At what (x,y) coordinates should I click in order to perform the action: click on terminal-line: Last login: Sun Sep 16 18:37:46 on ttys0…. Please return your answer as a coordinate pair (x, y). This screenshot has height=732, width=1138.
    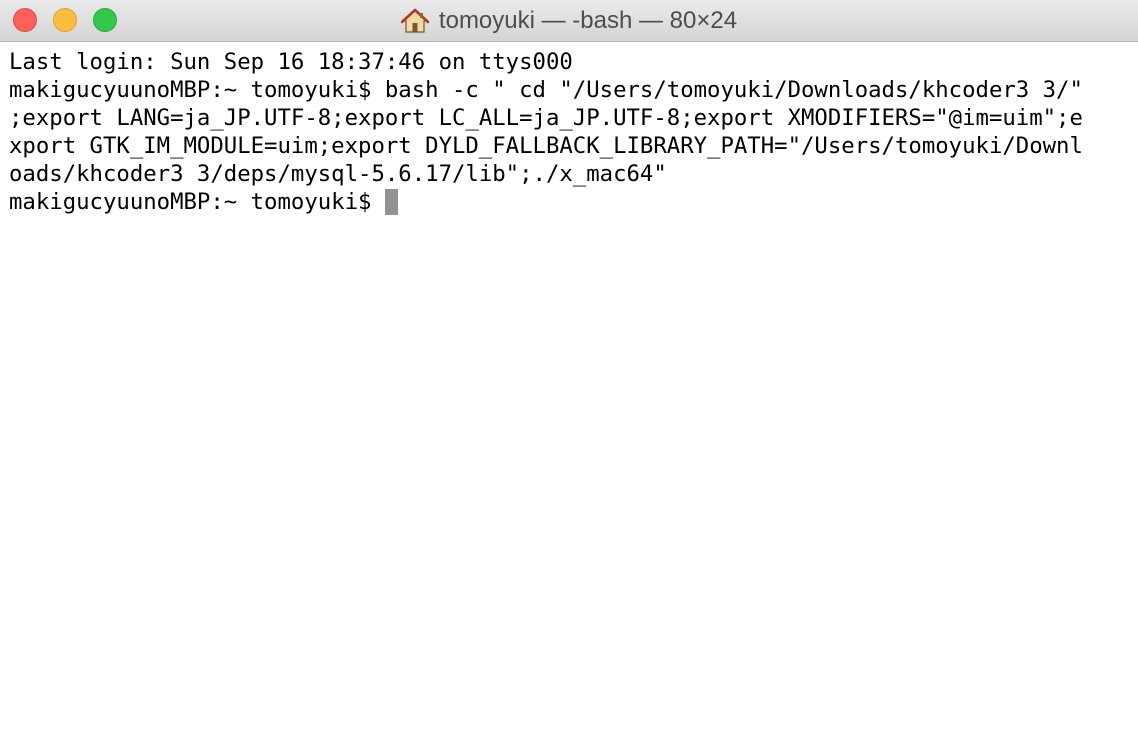
    Looking at the image, I should click on (291, 62).